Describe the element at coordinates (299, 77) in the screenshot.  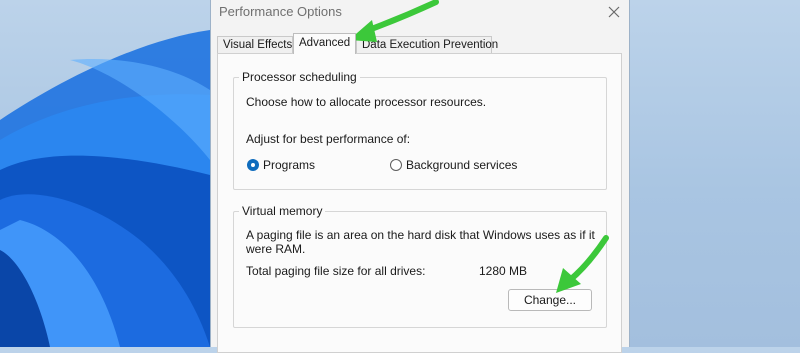
I see `processor-scheduling-legend: Processor scheduling` at that location.